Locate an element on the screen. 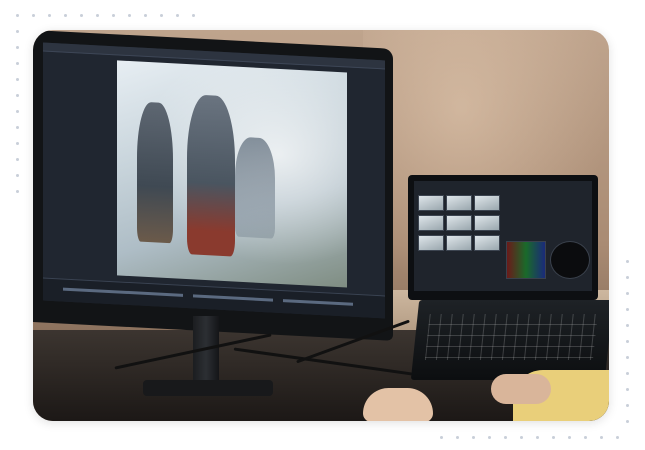  rgb-parade-scope is located at coordinates (526, 260).